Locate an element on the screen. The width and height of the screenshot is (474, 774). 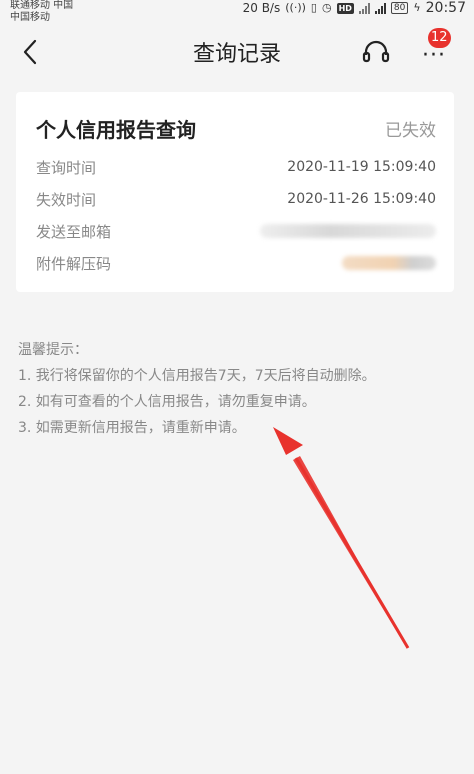
email-label: 发送至邮箱 is located at coordinates (74, 231).